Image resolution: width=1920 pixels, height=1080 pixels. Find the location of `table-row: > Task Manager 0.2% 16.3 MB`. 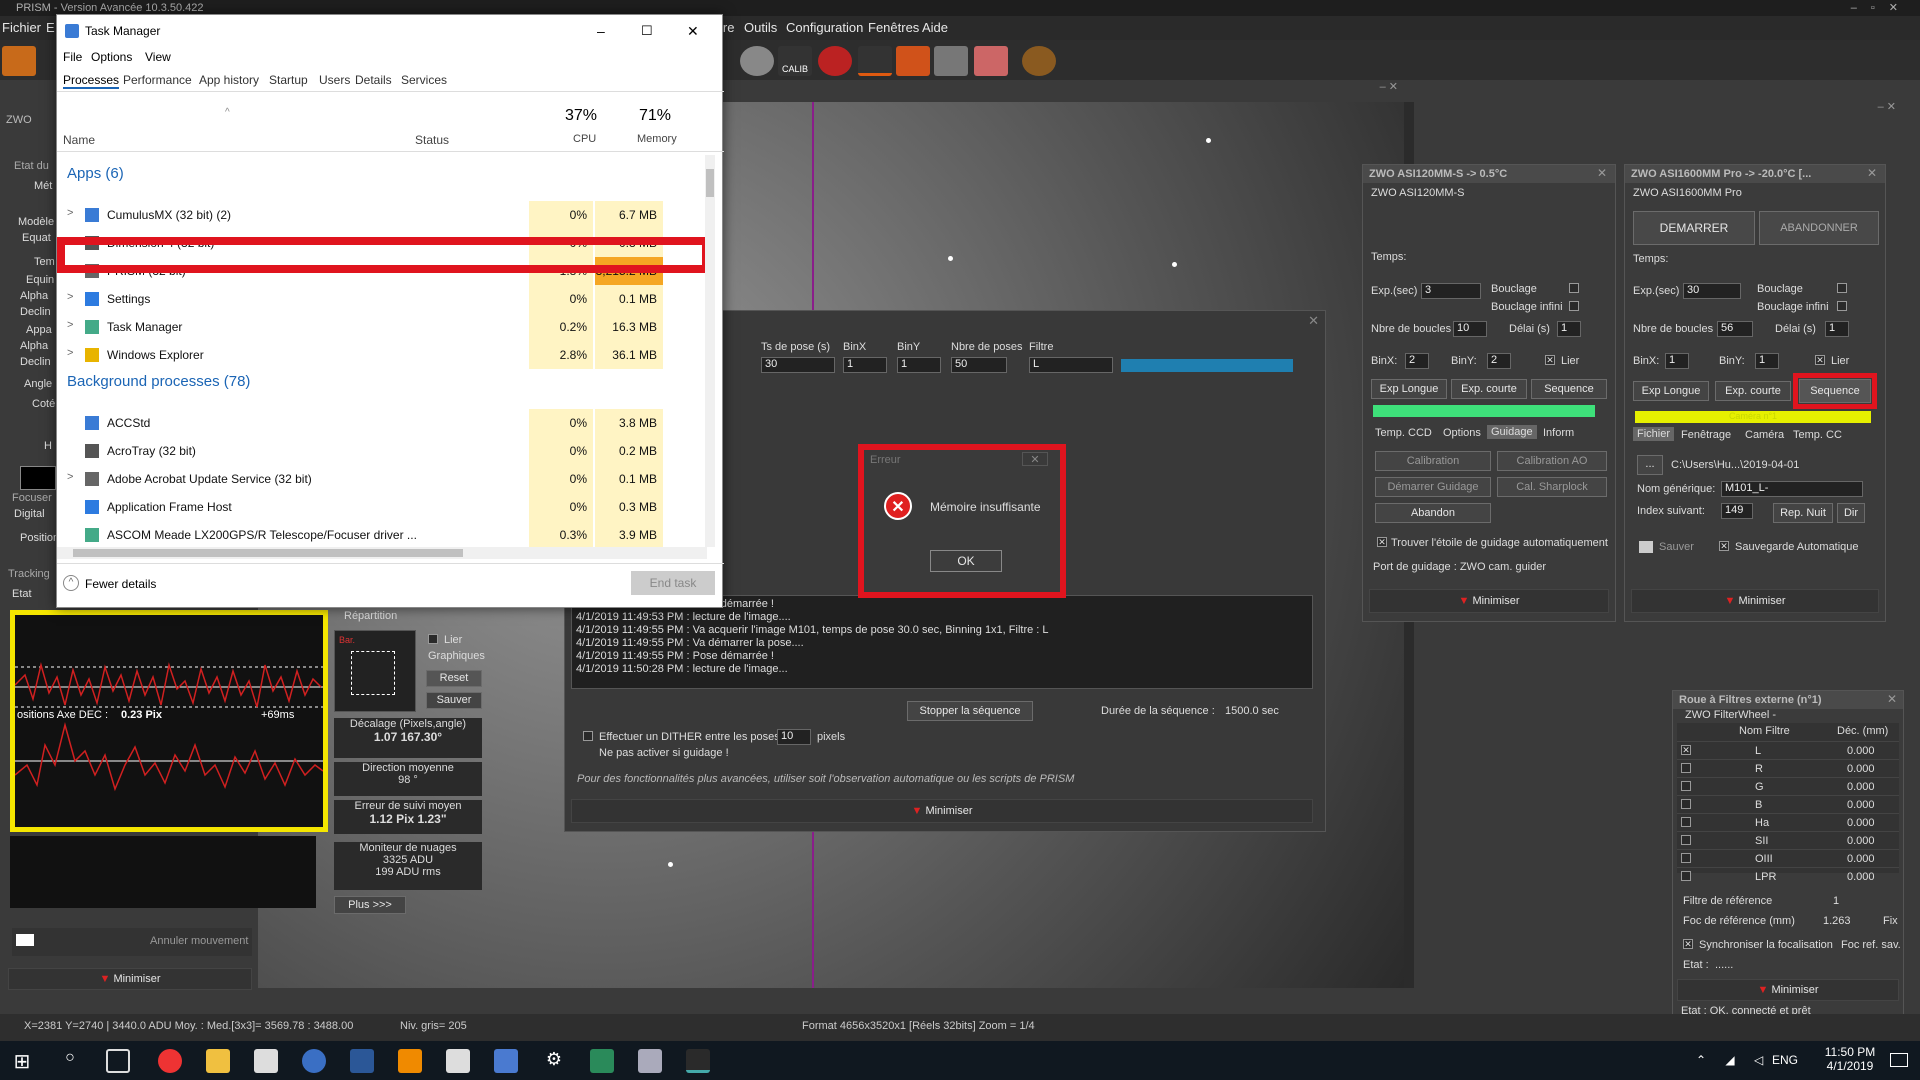

table-row: > Task Manager 0.2% 16.3 MB is located at coordinates (381, 327).